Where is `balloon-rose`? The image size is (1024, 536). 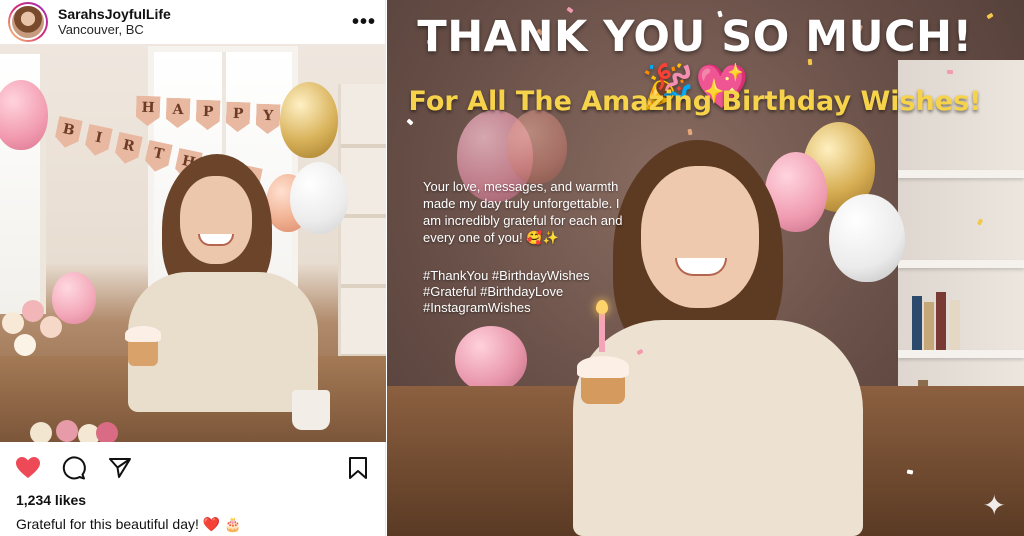
balloon-rose is located at coordinates (537, 147).